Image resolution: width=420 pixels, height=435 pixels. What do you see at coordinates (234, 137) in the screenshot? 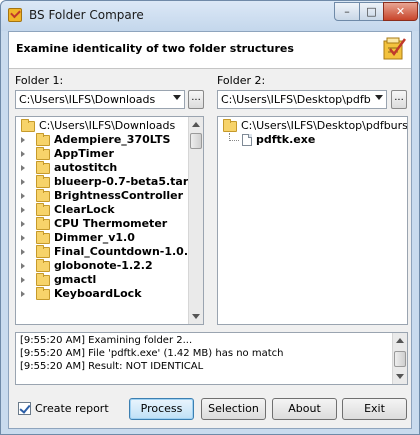
I see `tree-connector` at bounding box center [234, 137].